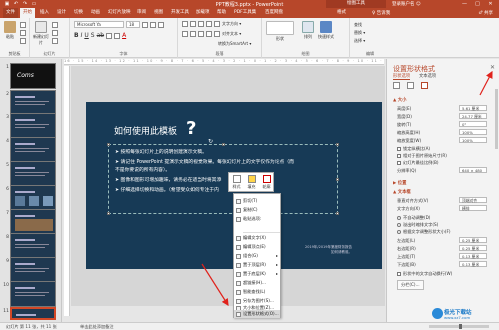  What do you see at coordinates (257, 292) in the screenshot?
I see `menu-item-smart-lookup: 智能查找(L)` at bounding box center [257, 292].